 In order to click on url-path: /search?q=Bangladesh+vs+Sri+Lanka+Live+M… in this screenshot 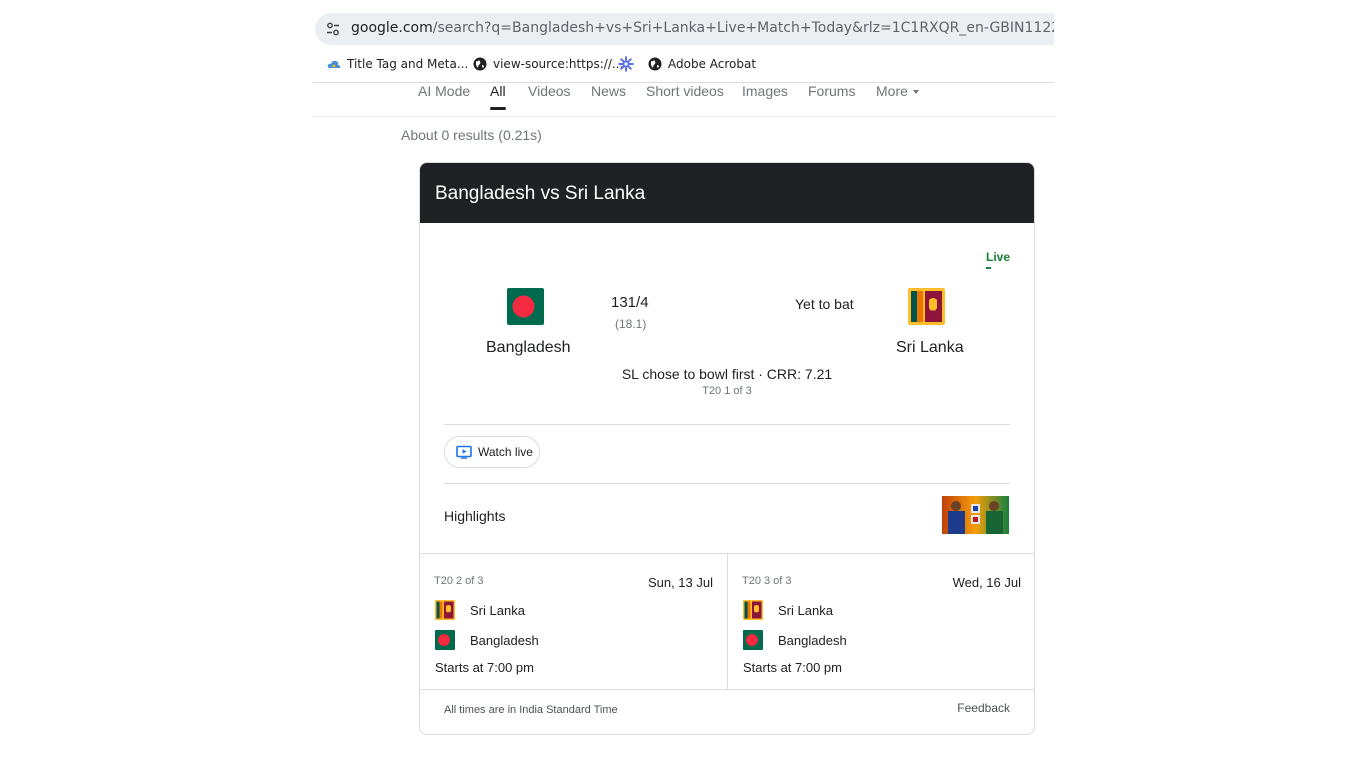, I will do `click(743, 28)`.